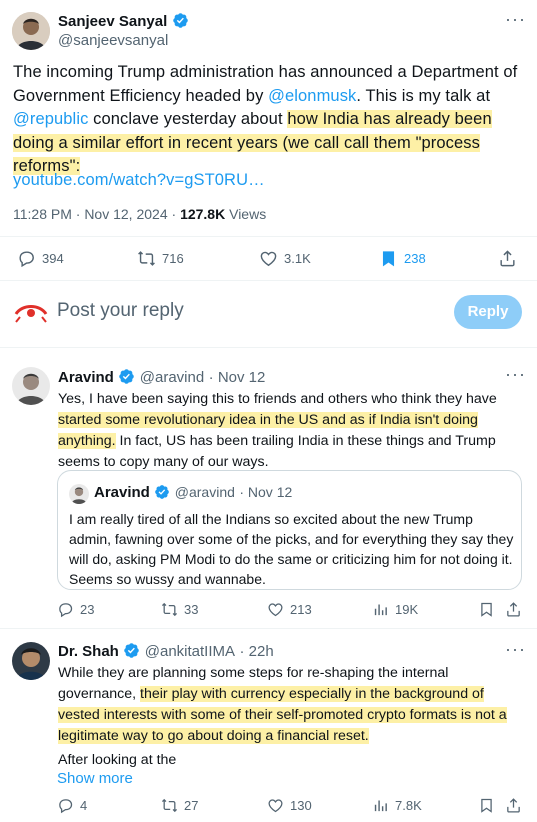 This screenshot has width=537, height=822. Describe the element at coordinates (312, 96) in the screenshot. I see `mention-link: @elonmusk` at that location.